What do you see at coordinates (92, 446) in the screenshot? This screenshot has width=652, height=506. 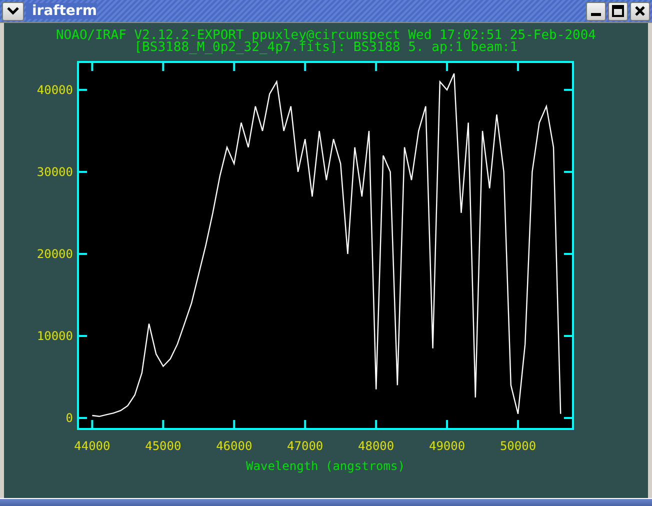 I see `tick-label: 44000` at bounding box center [92, 446].